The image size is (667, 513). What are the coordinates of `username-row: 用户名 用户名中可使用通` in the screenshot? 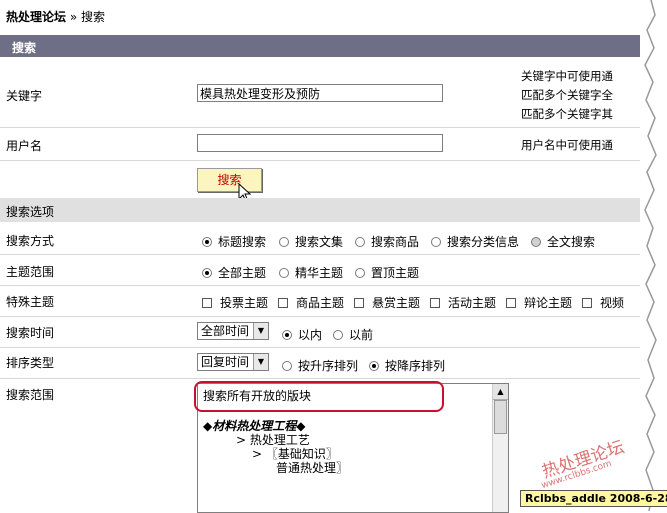 It's located at (320, 144).